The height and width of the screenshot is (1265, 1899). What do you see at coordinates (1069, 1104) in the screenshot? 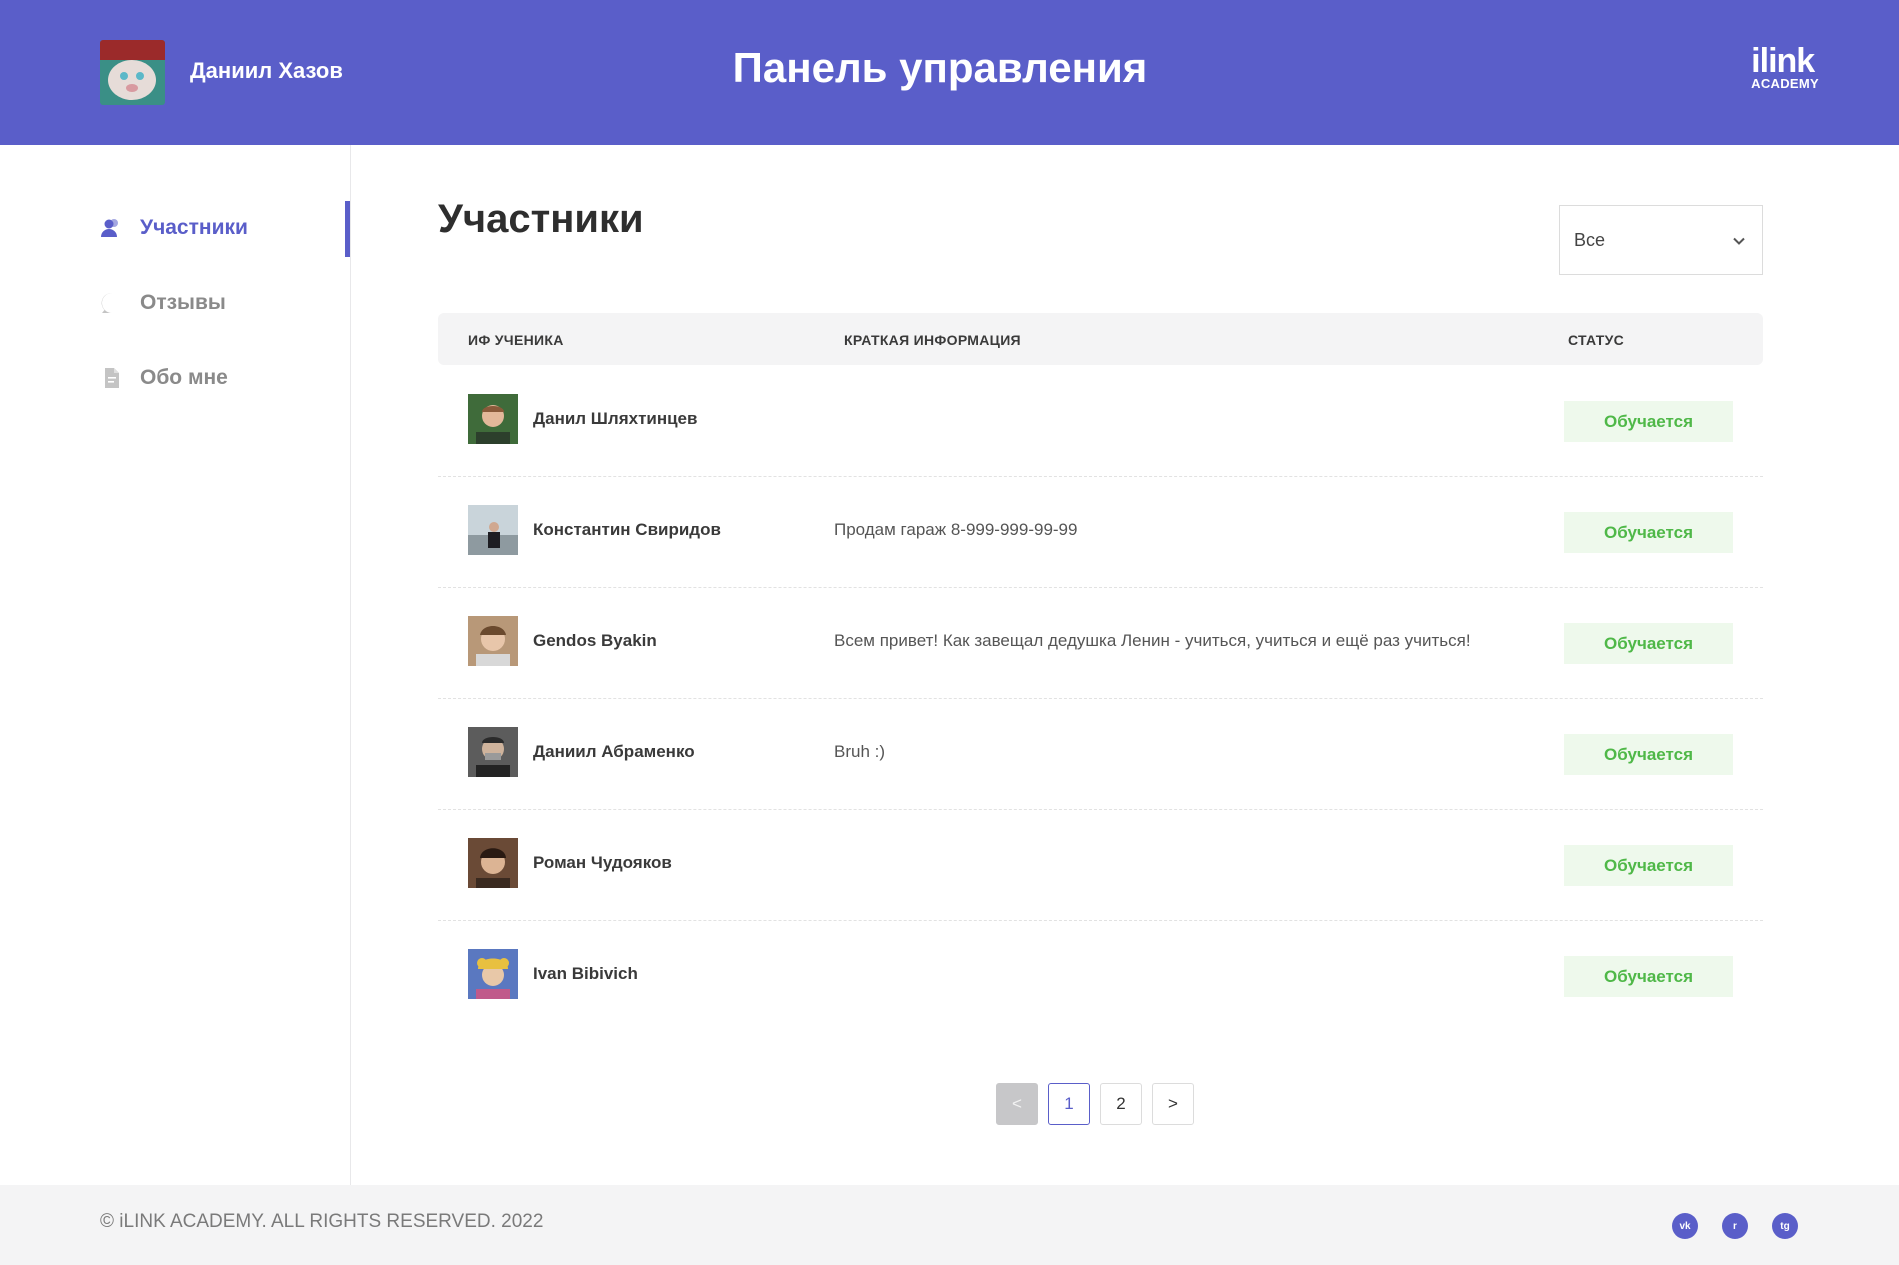
I see `pagination-page-1: 1` at bounding box center [1069, 1104].